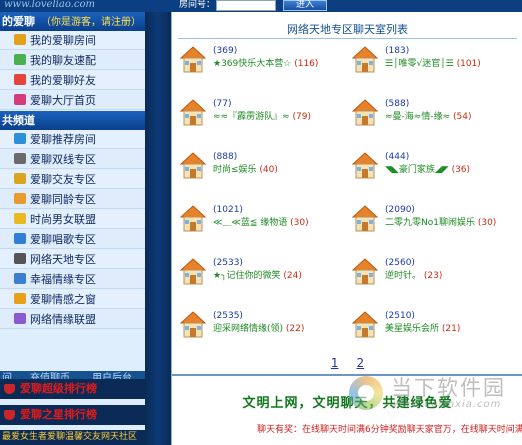 This screenshot has width=522, height=445. Describe the element at coordinates (63, 199) in the screenshot. I see `sidebar-channel-item-label: 爱聊同龄专区` at that location.